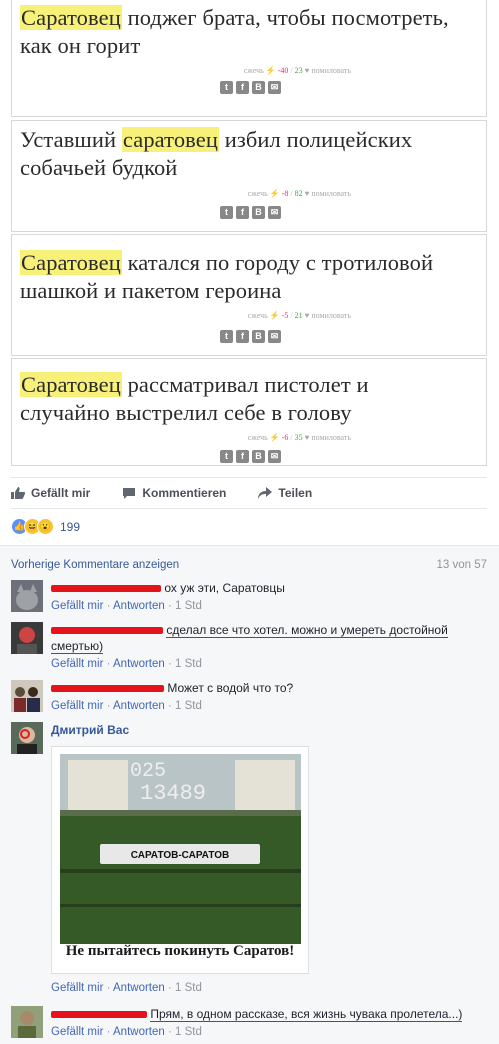 Image resolution: width=499 pixels, height=1044 pixels. What do you see at coordinates (285, 493) in the screenshot?
I see `share-button: Teilen` at bounding box center [285, 493].